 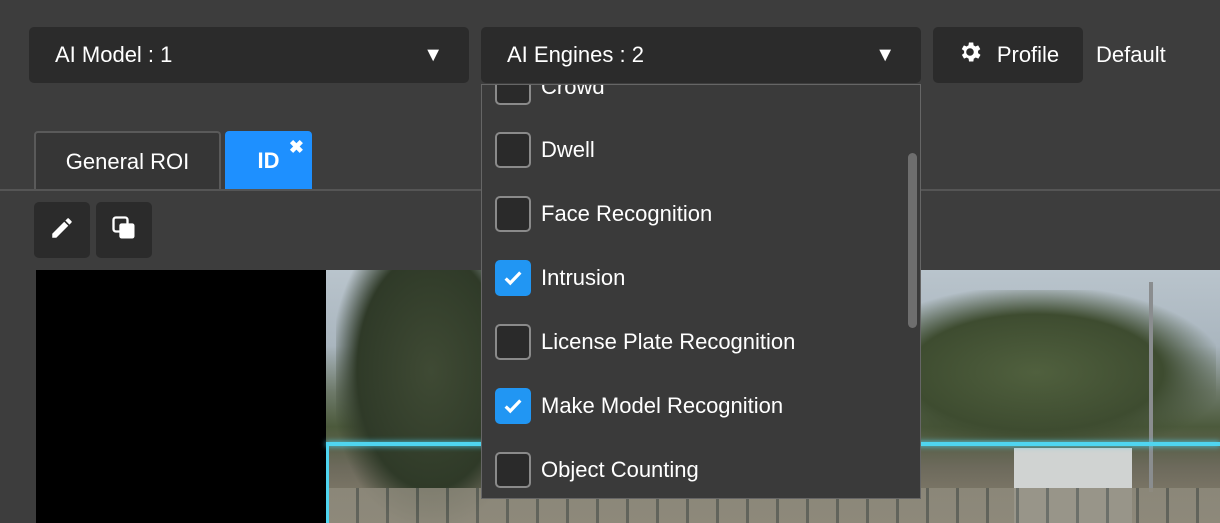 I want to click on tab-general-roi: General ROI, so click(x=127, y=160).